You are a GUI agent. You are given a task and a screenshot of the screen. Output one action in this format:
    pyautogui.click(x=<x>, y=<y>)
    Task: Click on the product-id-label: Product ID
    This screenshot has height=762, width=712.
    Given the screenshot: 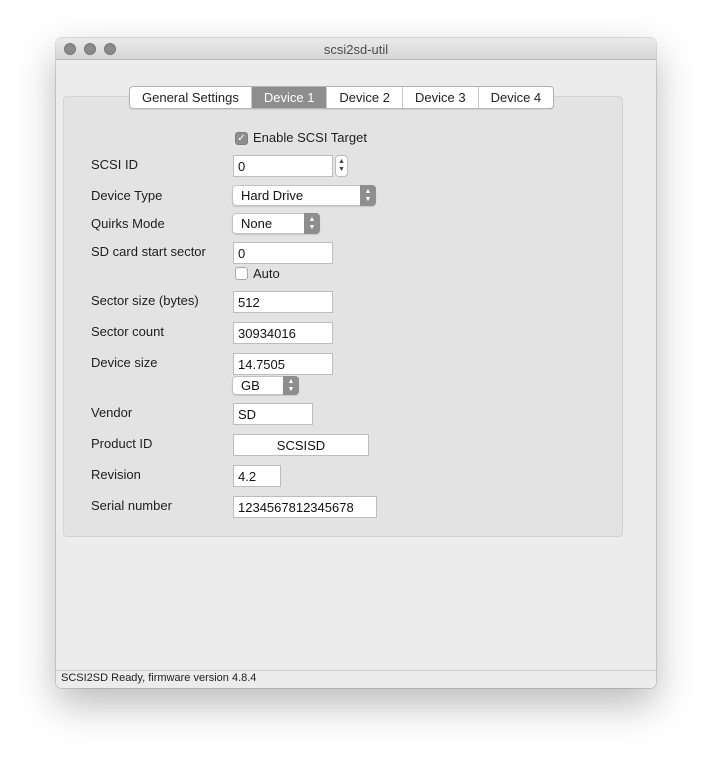 What is the action you would take?
    pyautogui.click(x=122, y=443)
    